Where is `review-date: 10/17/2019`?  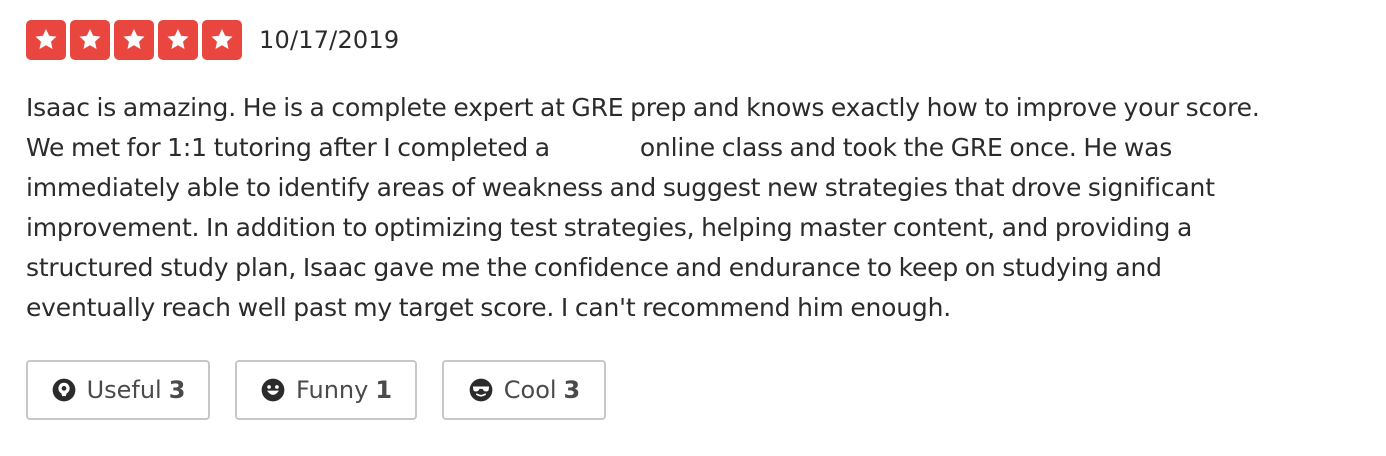
review-date: 10/17/2019 is located at coordinates (329, 40).